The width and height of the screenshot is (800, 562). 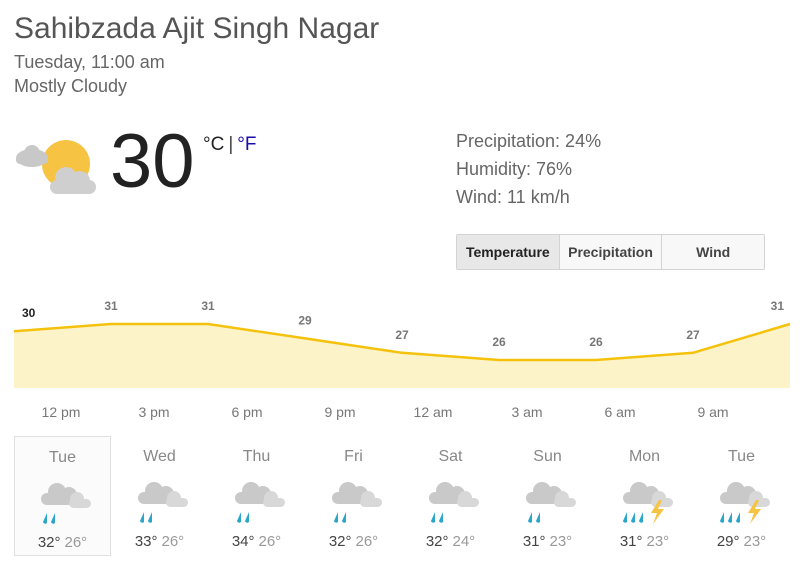 I want to click on forecast-day-tue: Tue 32° 26°, so click(x=62, y=496).